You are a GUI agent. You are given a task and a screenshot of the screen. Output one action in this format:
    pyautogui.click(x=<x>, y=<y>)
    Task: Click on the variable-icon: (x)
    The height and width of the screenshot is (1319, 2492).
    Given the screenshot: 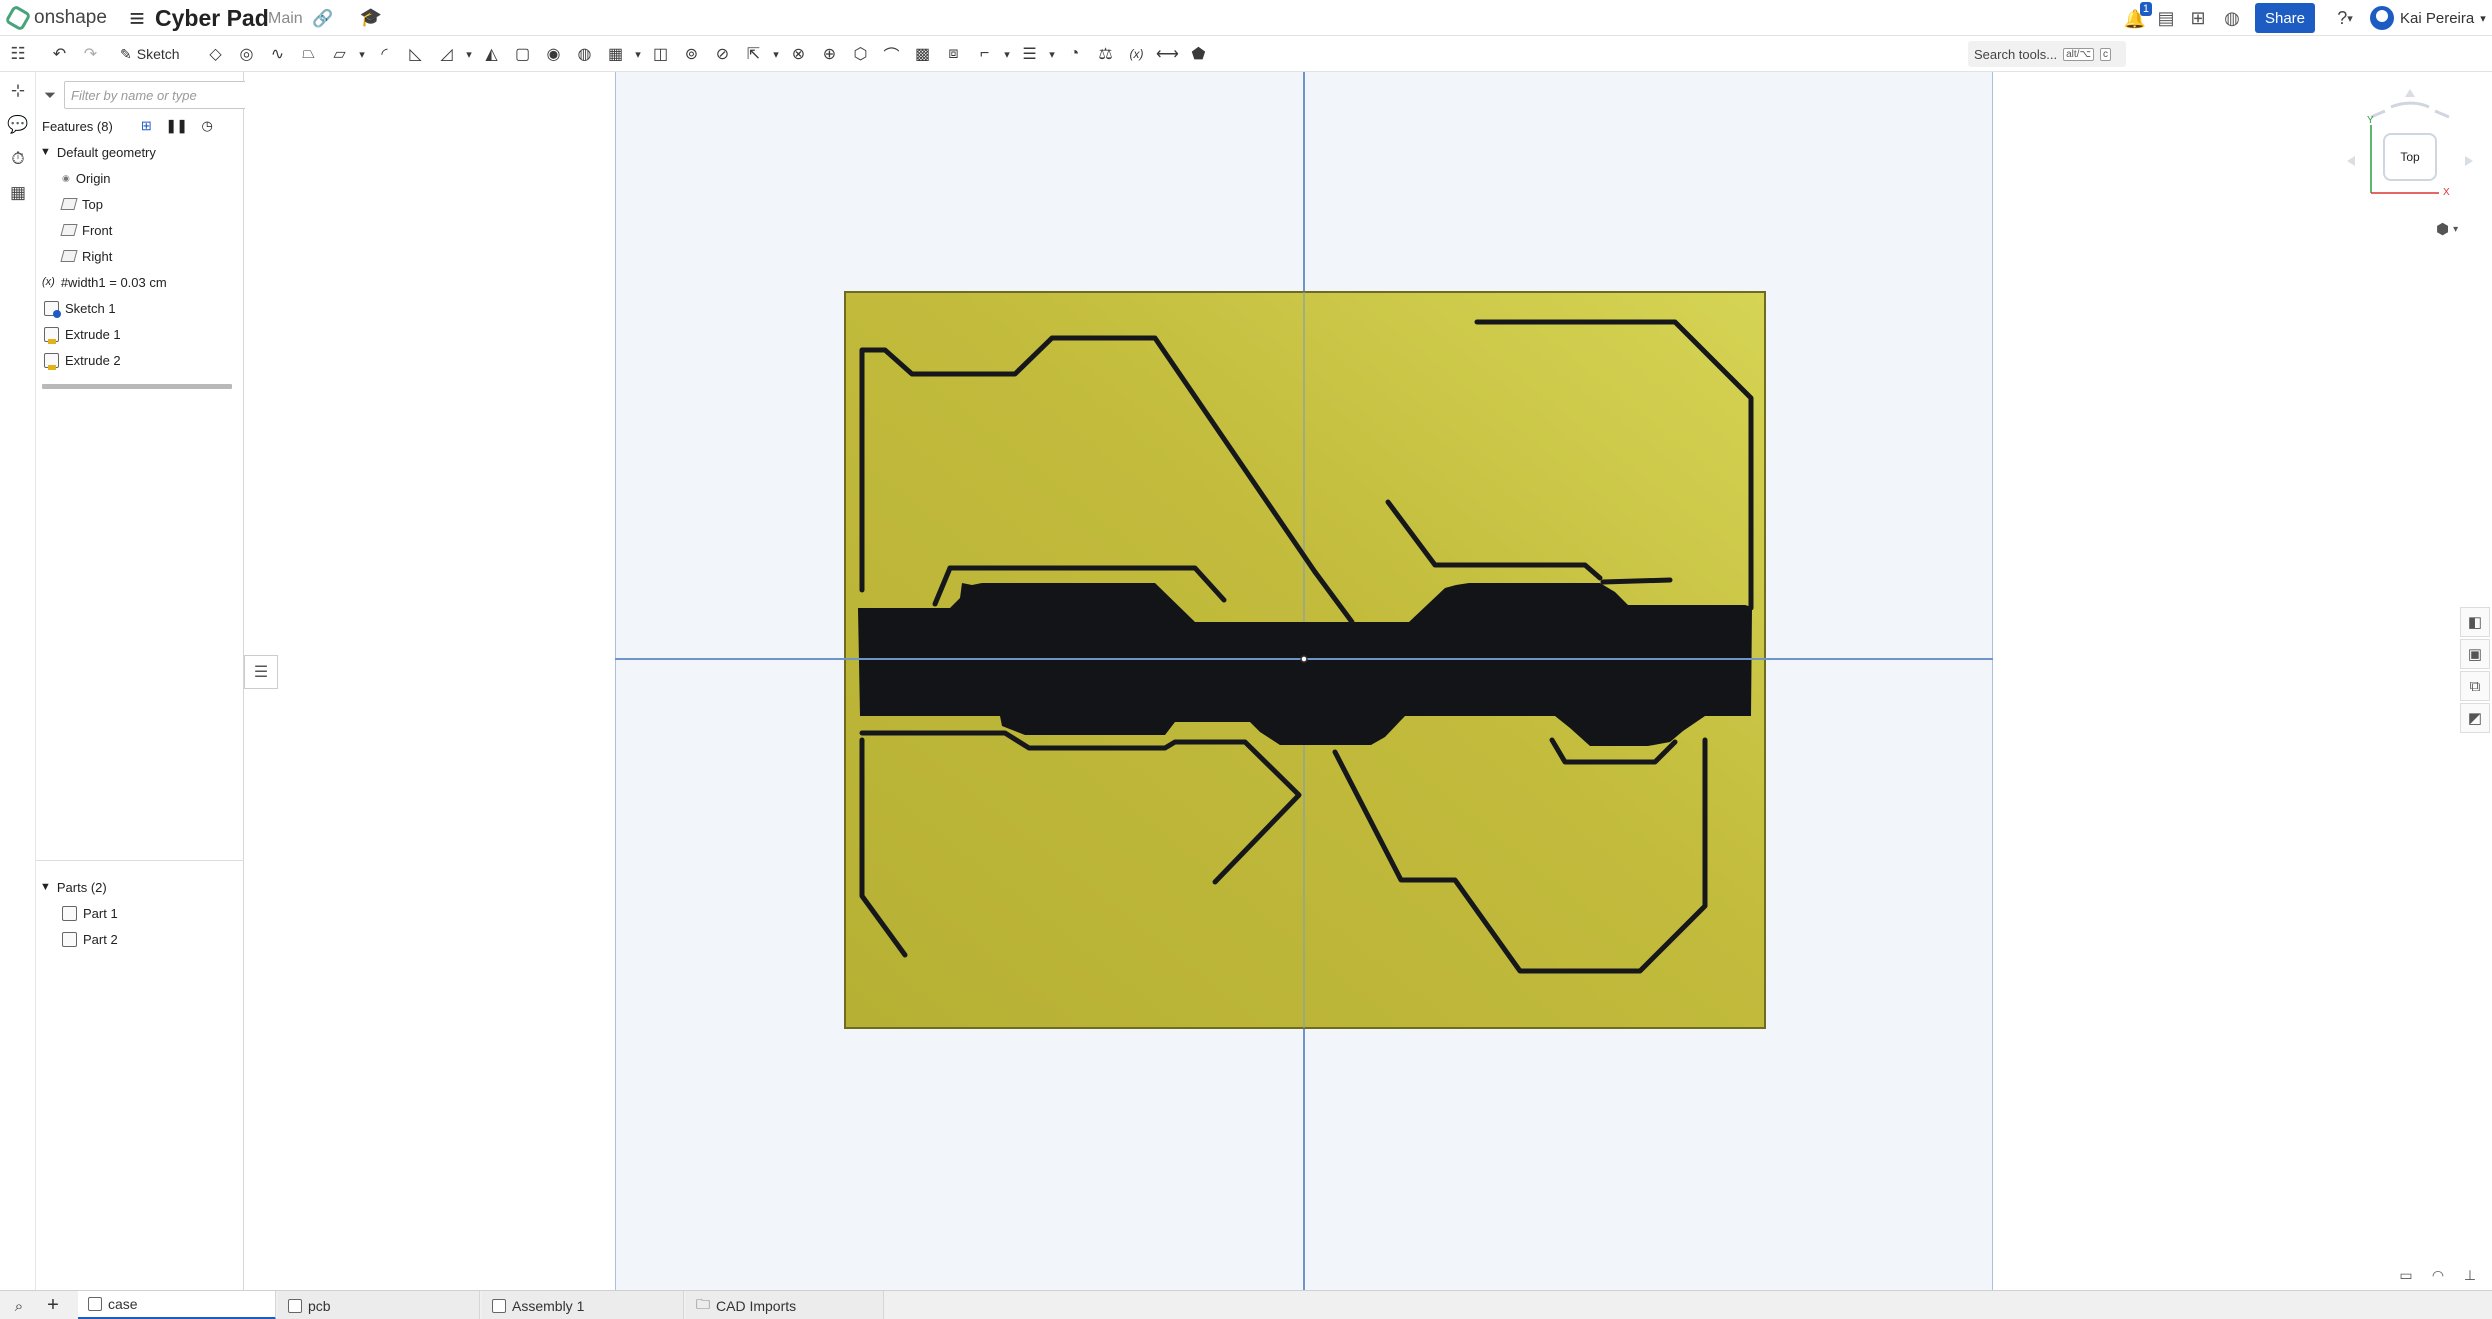 What is the action you would take?
    pyautogui.click(x=1136, y=54)
    